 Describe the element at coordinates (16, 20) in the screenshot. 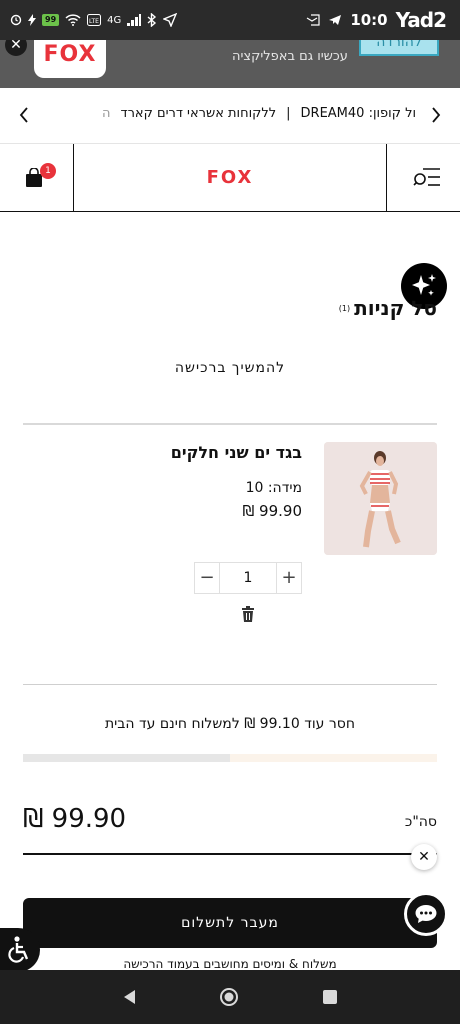

I see `alarm-icon` at that location.